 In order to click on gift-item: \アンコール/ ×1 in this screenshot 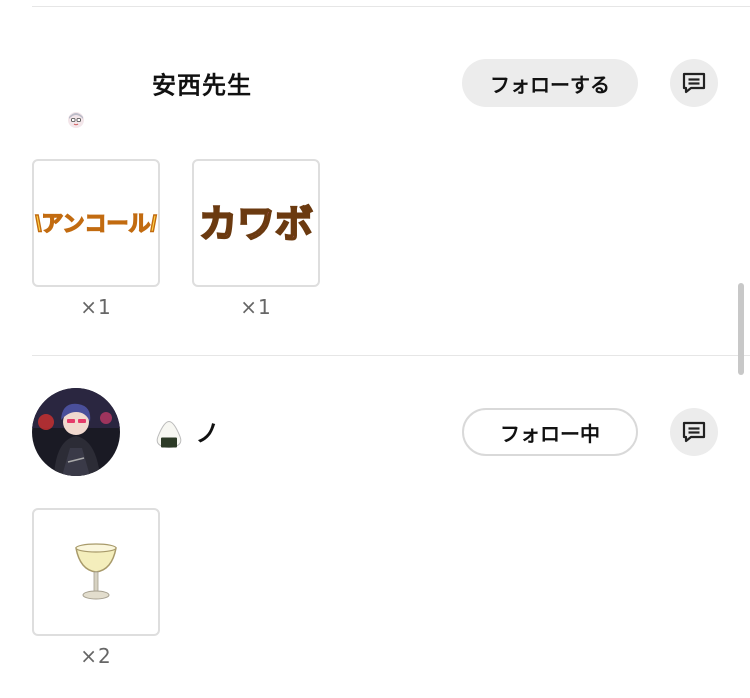, I will do `click(96, 239)`.